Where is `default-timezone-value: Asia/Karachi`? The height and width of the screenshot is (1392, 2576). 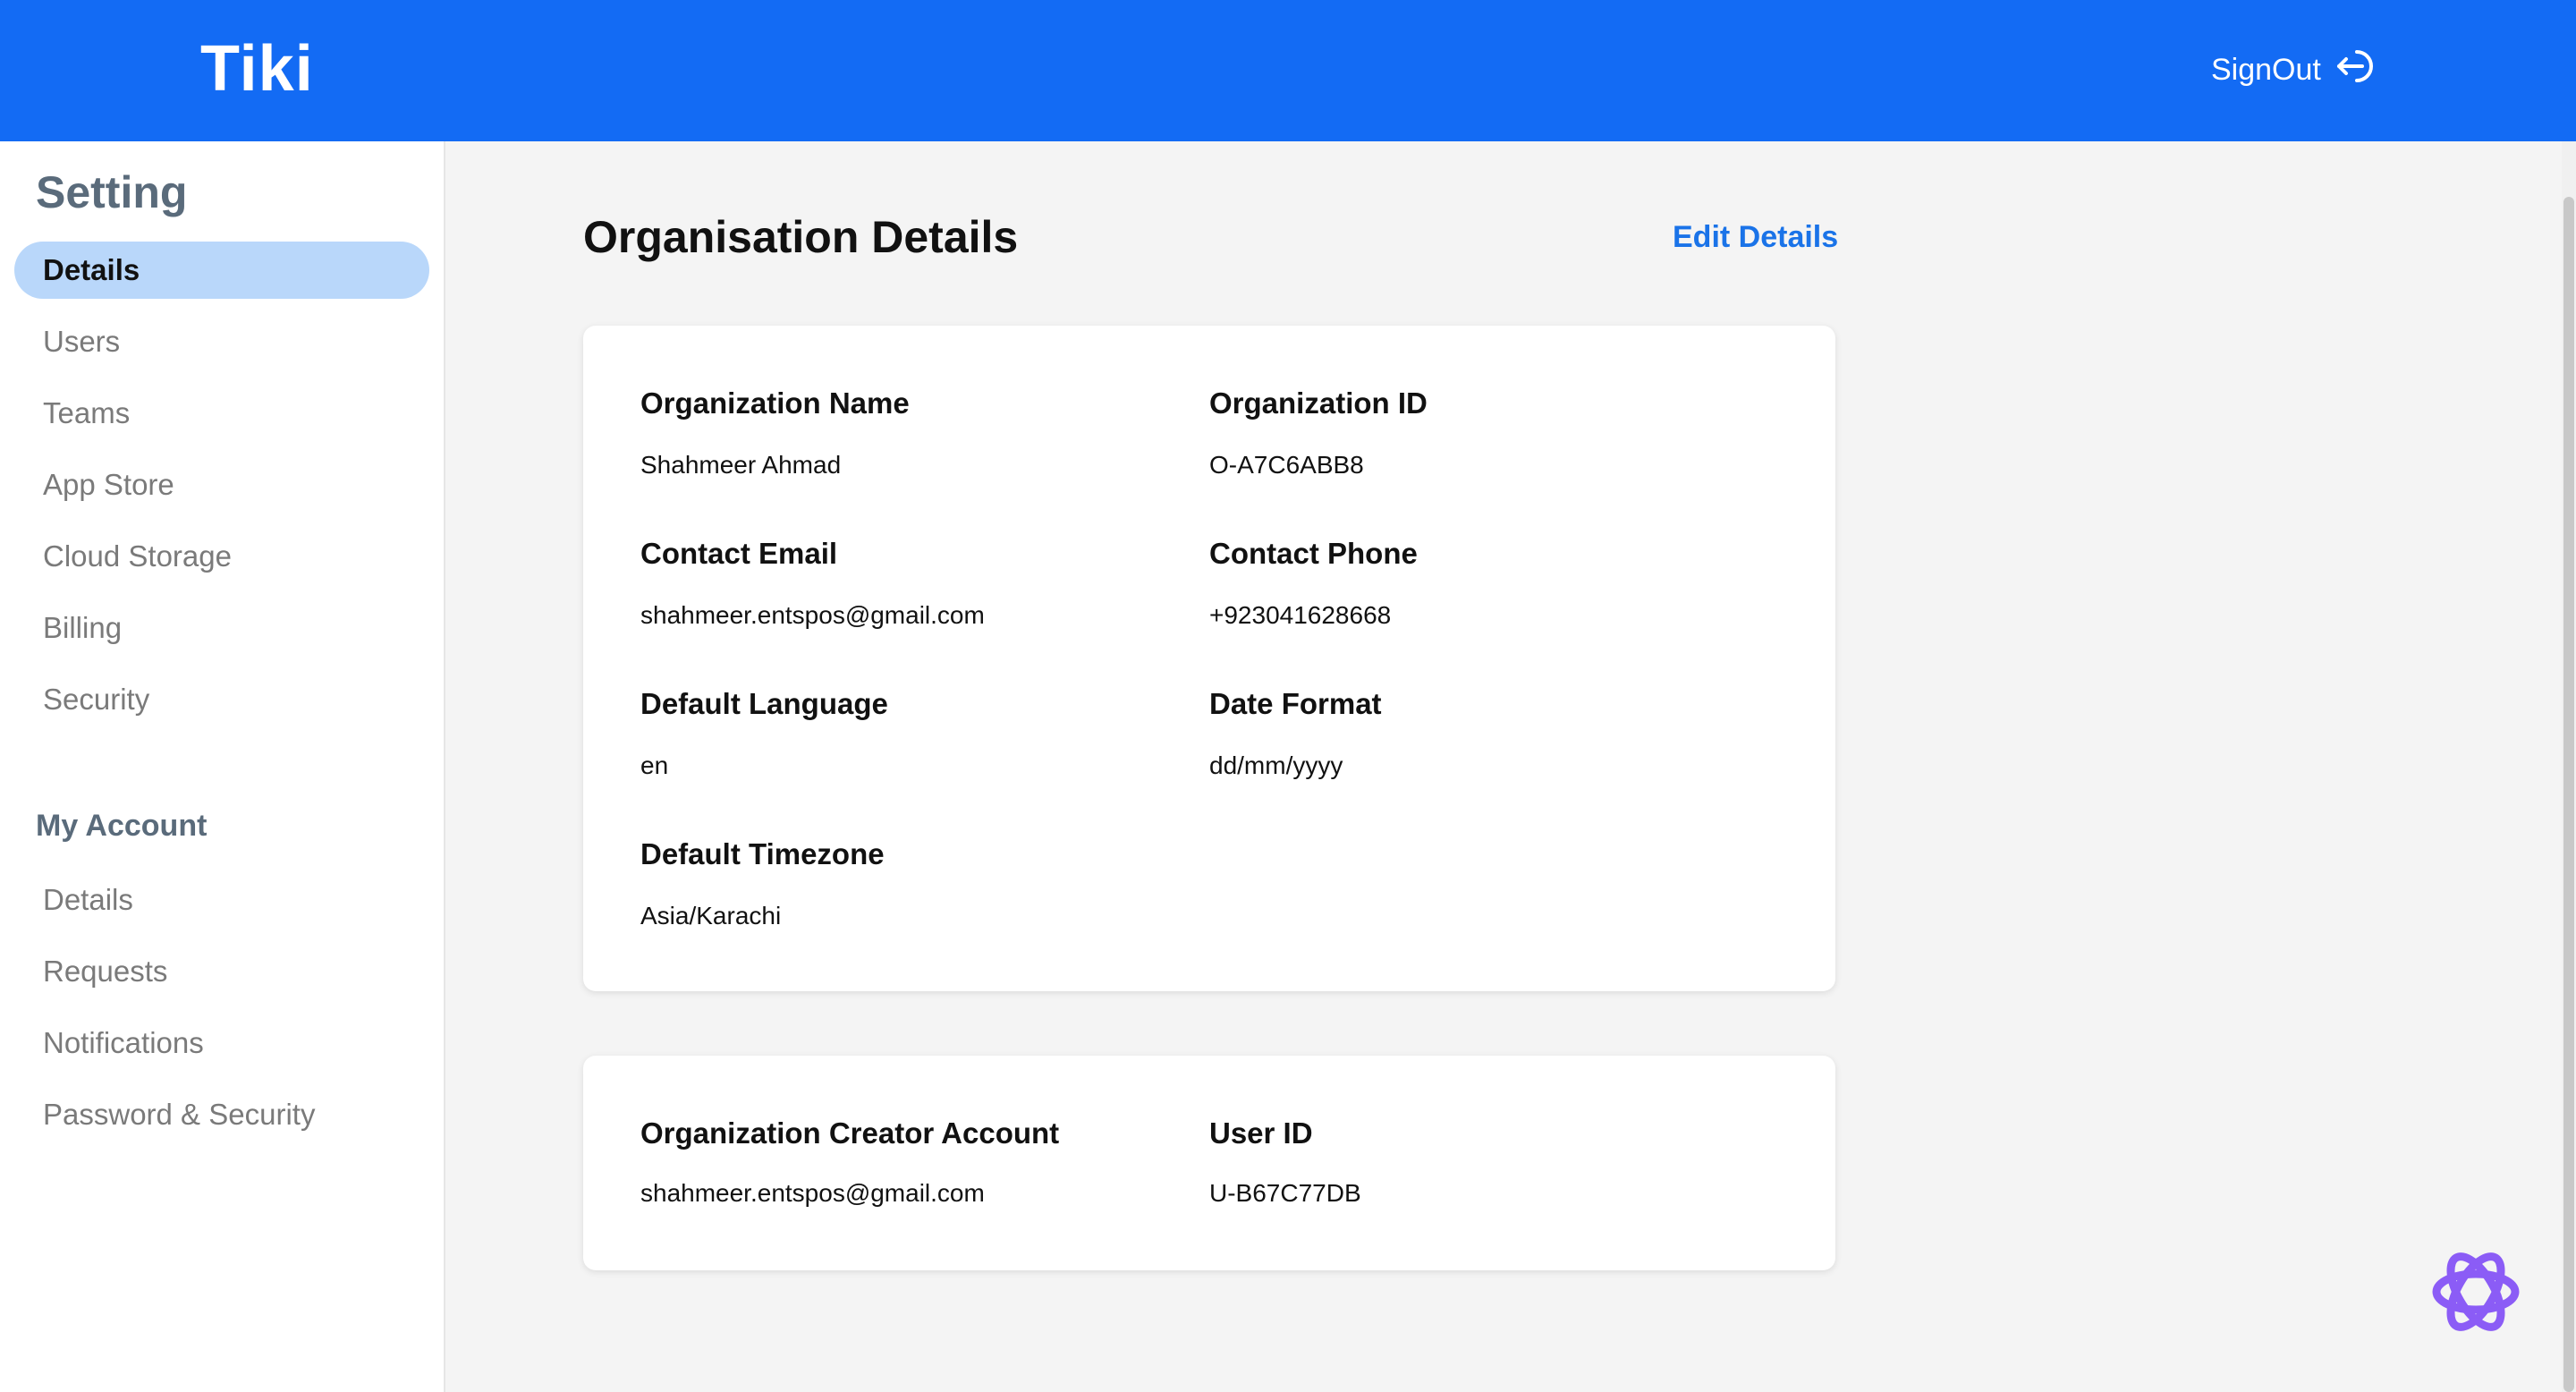
default-timezone-value: Asia/Karachi is located at coordinates (711, 915).